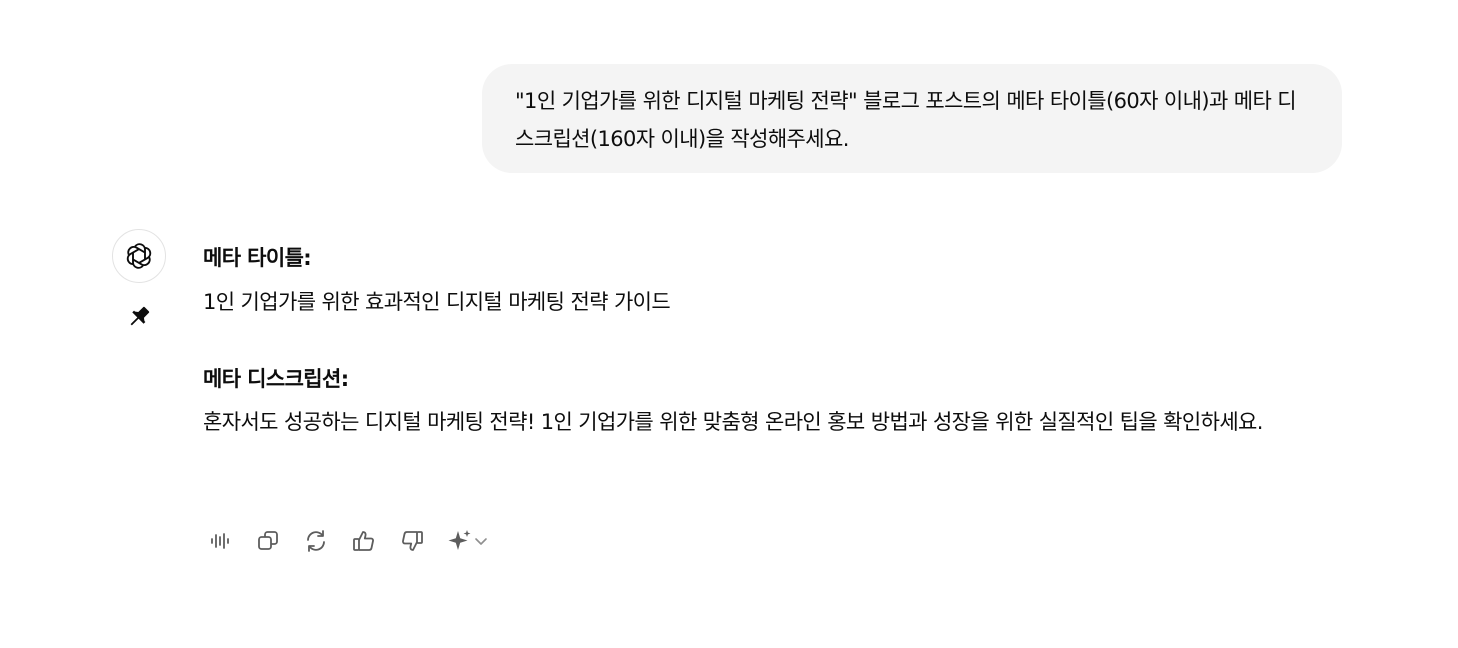  I want to click on thumbs-up-icon, so click(363, 541).